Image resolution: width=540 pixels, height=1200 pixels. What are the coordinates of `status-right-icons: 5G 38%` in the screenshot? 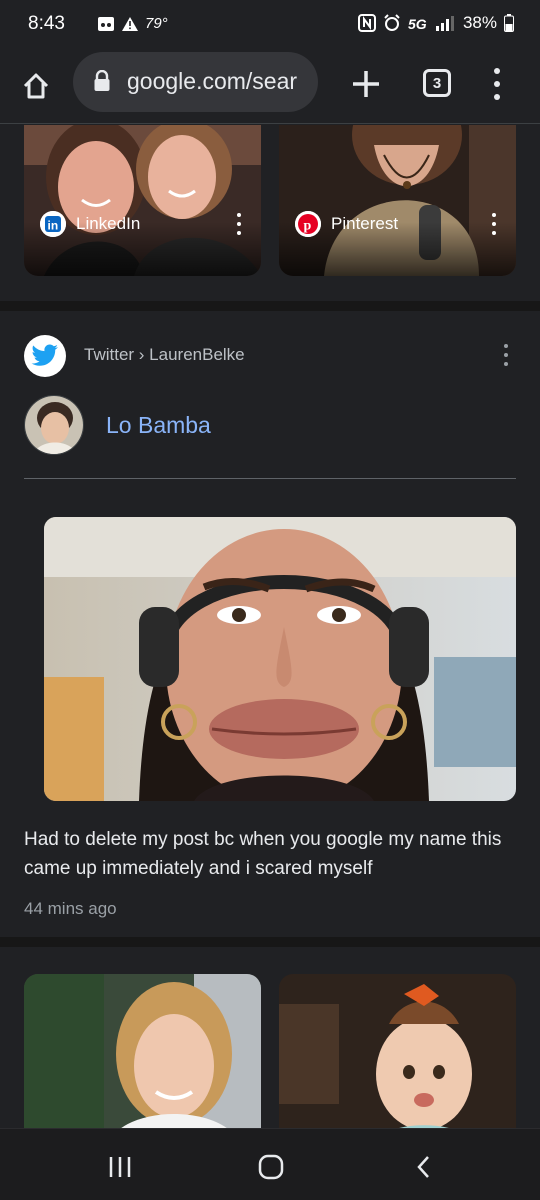 It's located at (435, 23).